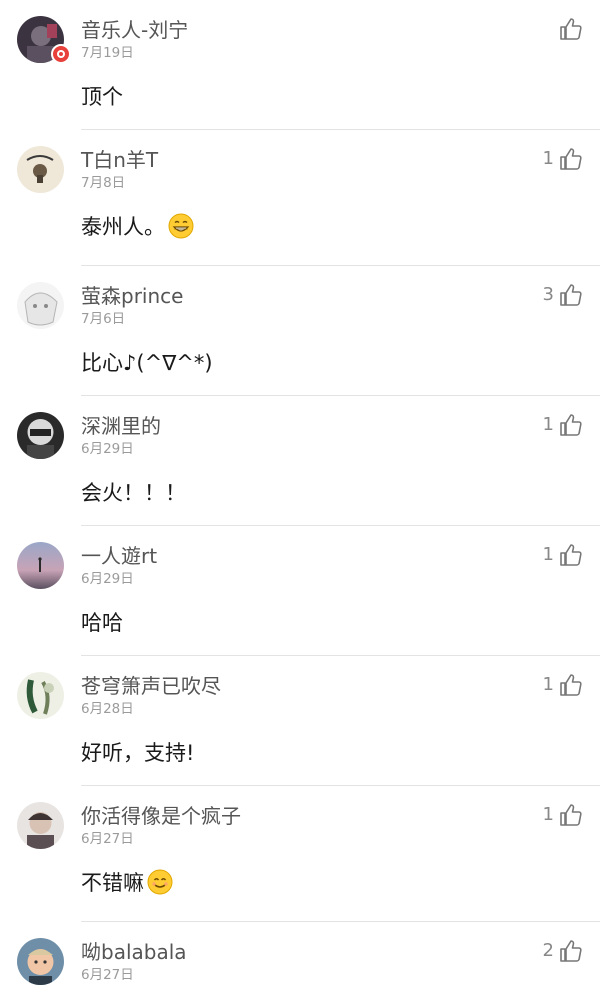 This screenshot has height=1002, width=600. Describe the element at coordinates (300, 591) in the screenshot. I see `comment-item: 一人遊rt 6月29日 1 哈哈` at that location.